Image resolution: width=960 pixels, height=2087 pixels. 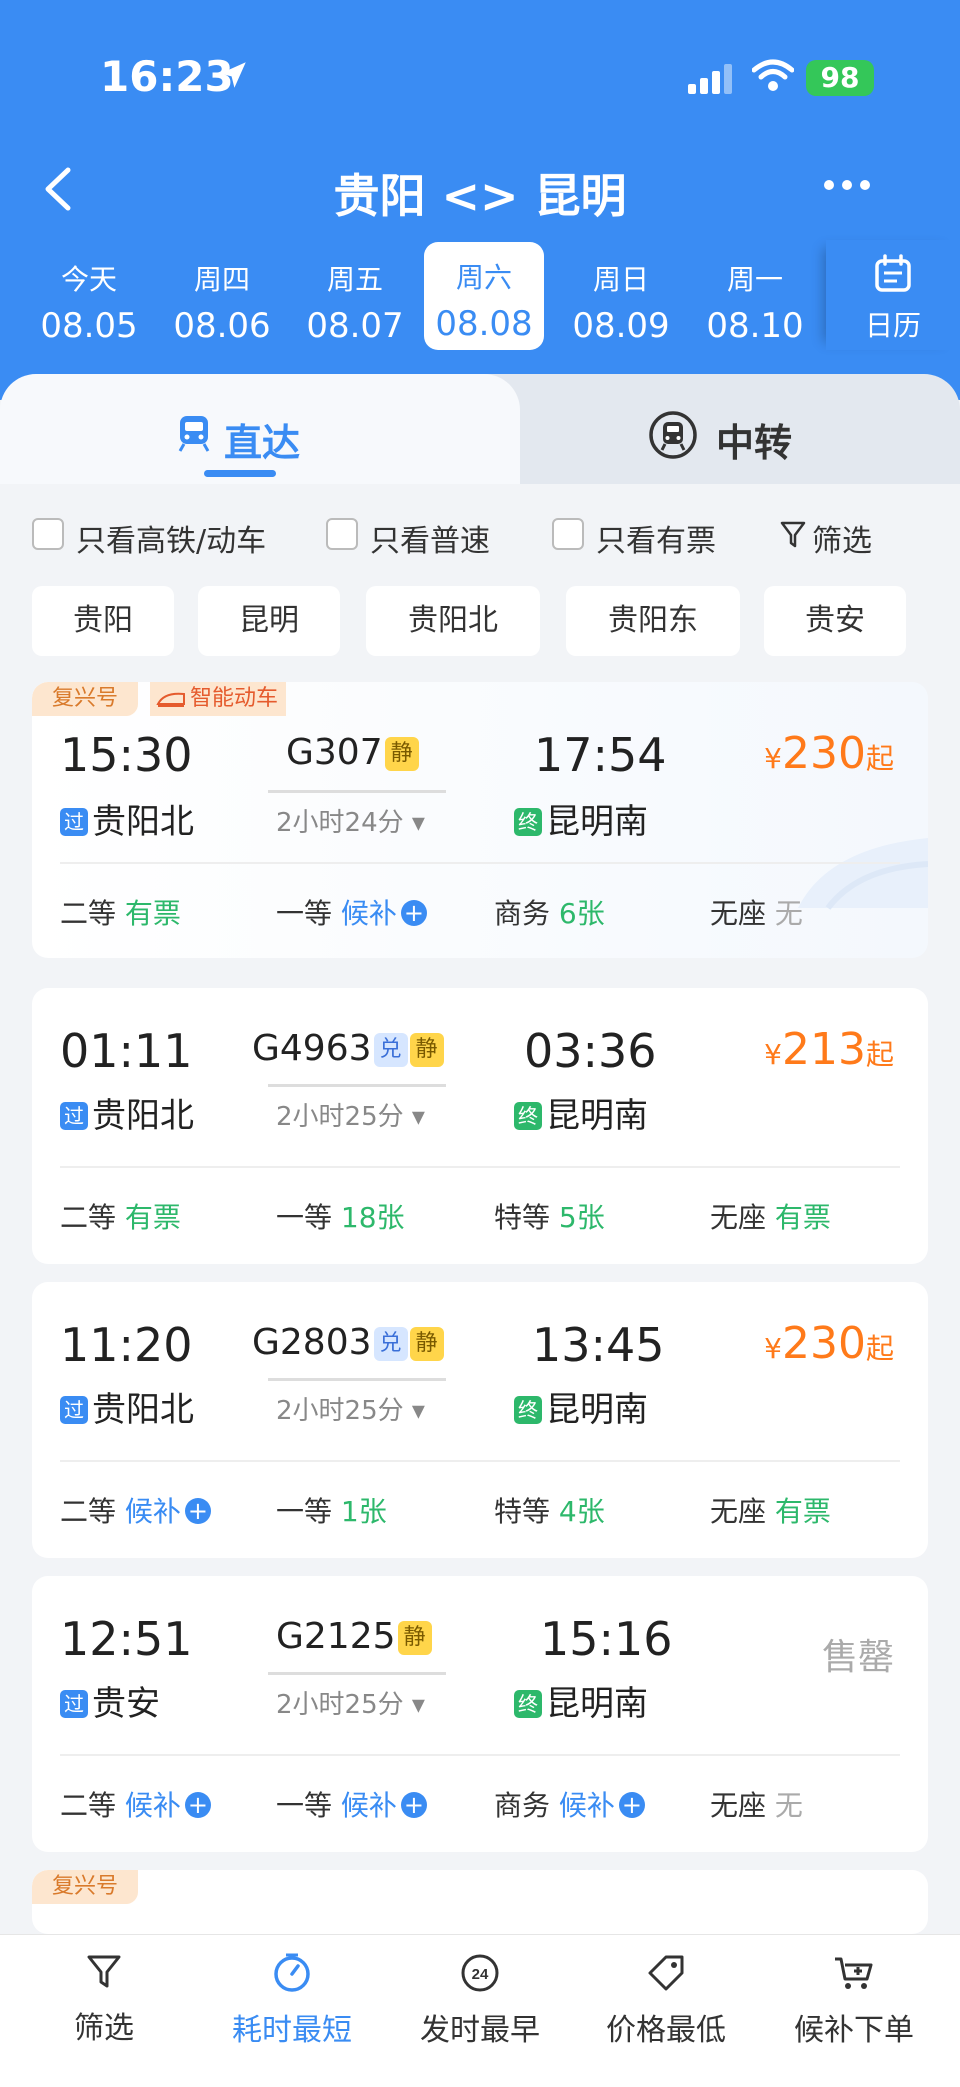 What do you see at coordinates (269, 621) in the screenshot?
I see `station-chip: 昆明` at bounding box center [269, 621].